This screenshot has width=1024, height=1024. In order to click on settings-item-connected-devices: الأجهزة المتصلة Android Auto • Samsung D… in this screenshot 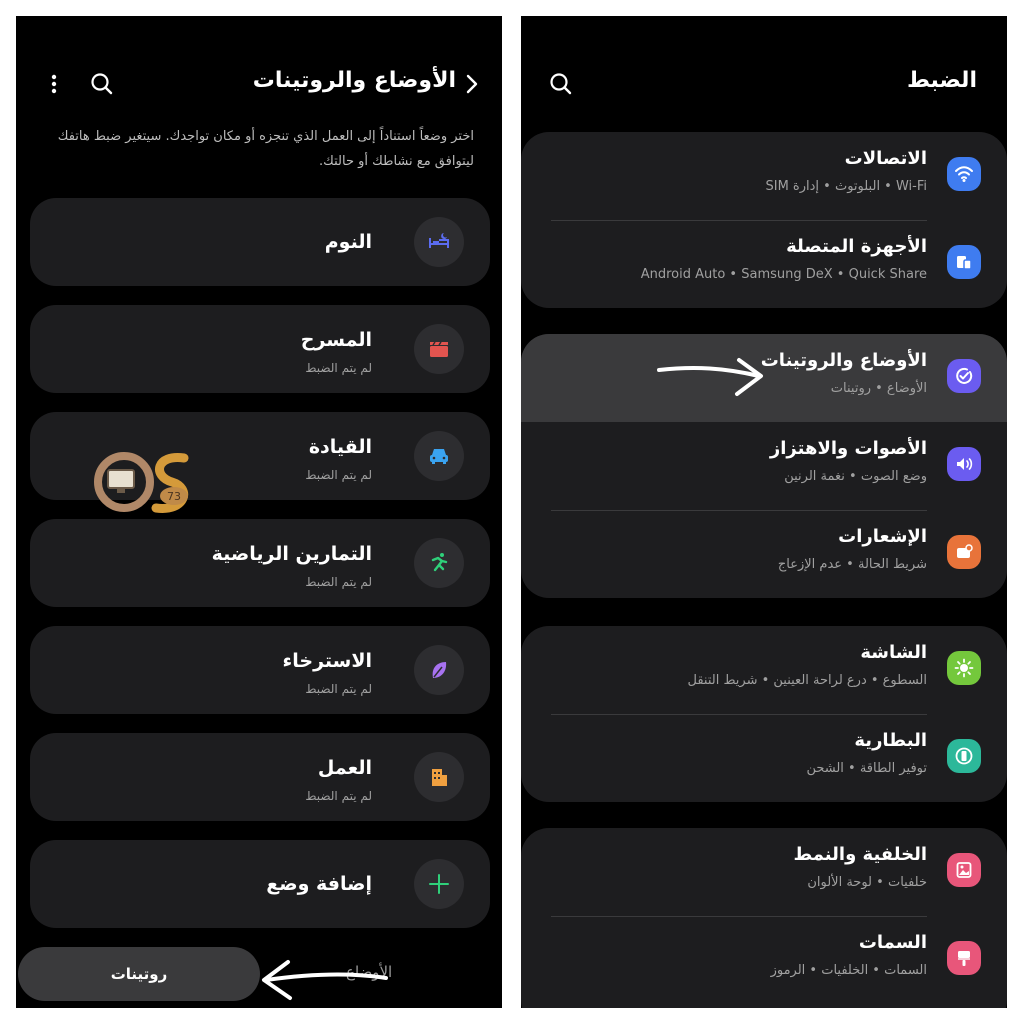, I will do `click(764, 264)`.